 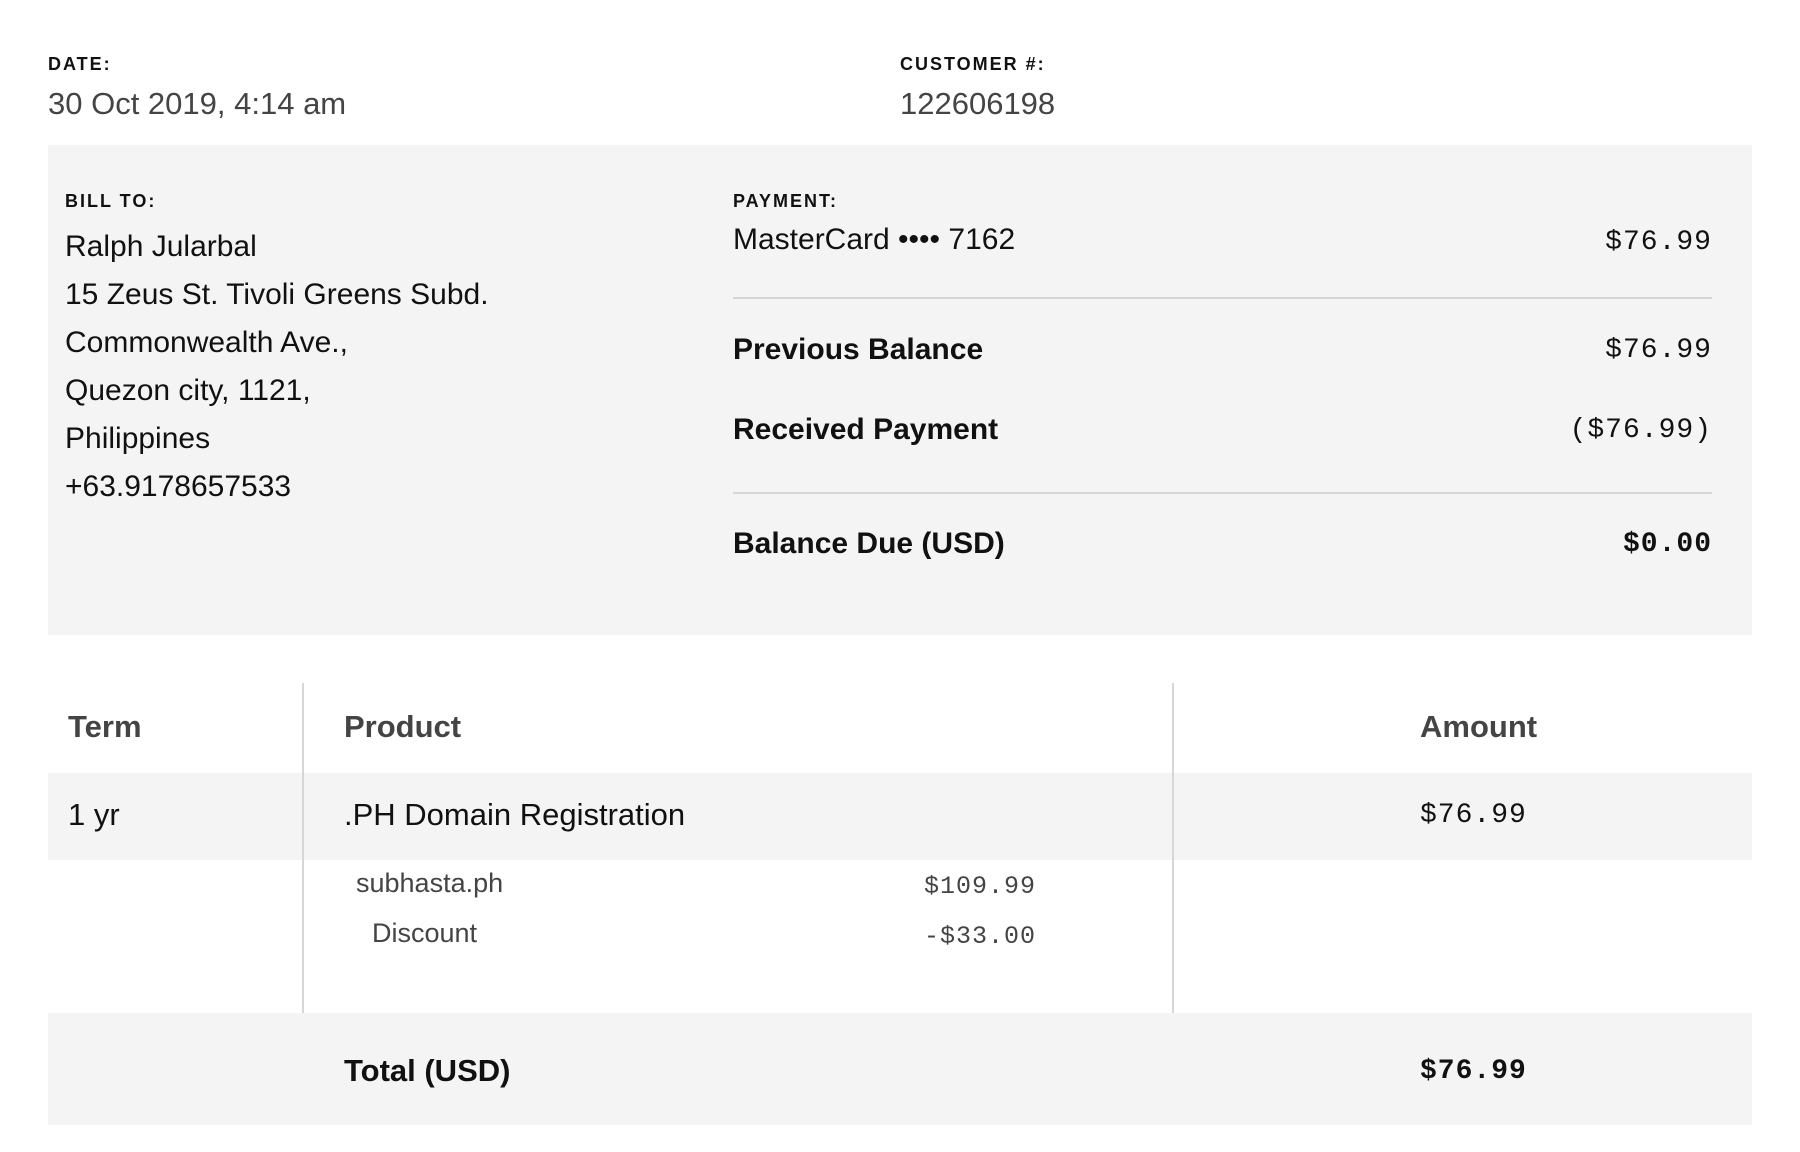 What do you see at coordinates (869, 543) in the screenshot?
I see `balance-due-label: Balance Due (USD)` at bounding box center [869, 543].